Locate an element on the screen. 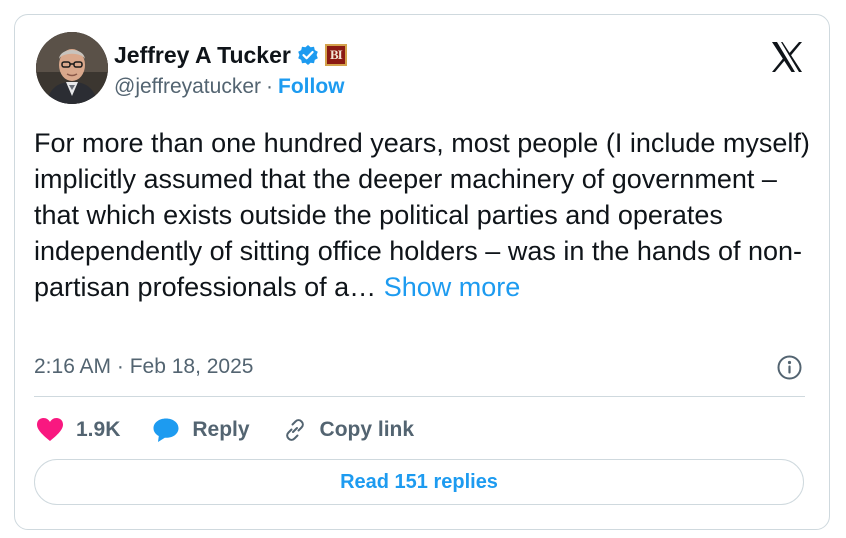 This screenshot has height=538, width=846. like-button: 1.9K is located at coordinates (78, 430).